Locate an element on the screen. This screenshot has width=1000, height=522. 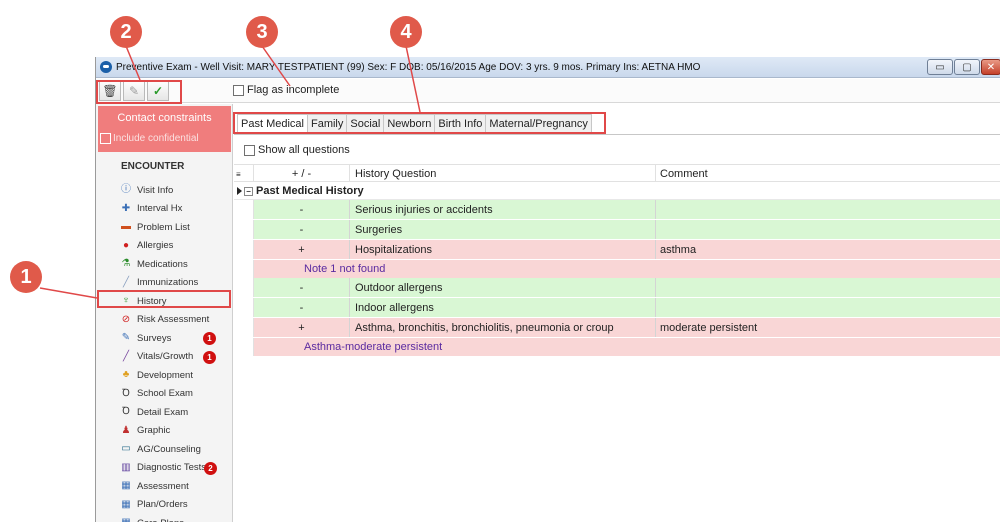
table-row: - Surgeries is located at coordinates (617, 230).